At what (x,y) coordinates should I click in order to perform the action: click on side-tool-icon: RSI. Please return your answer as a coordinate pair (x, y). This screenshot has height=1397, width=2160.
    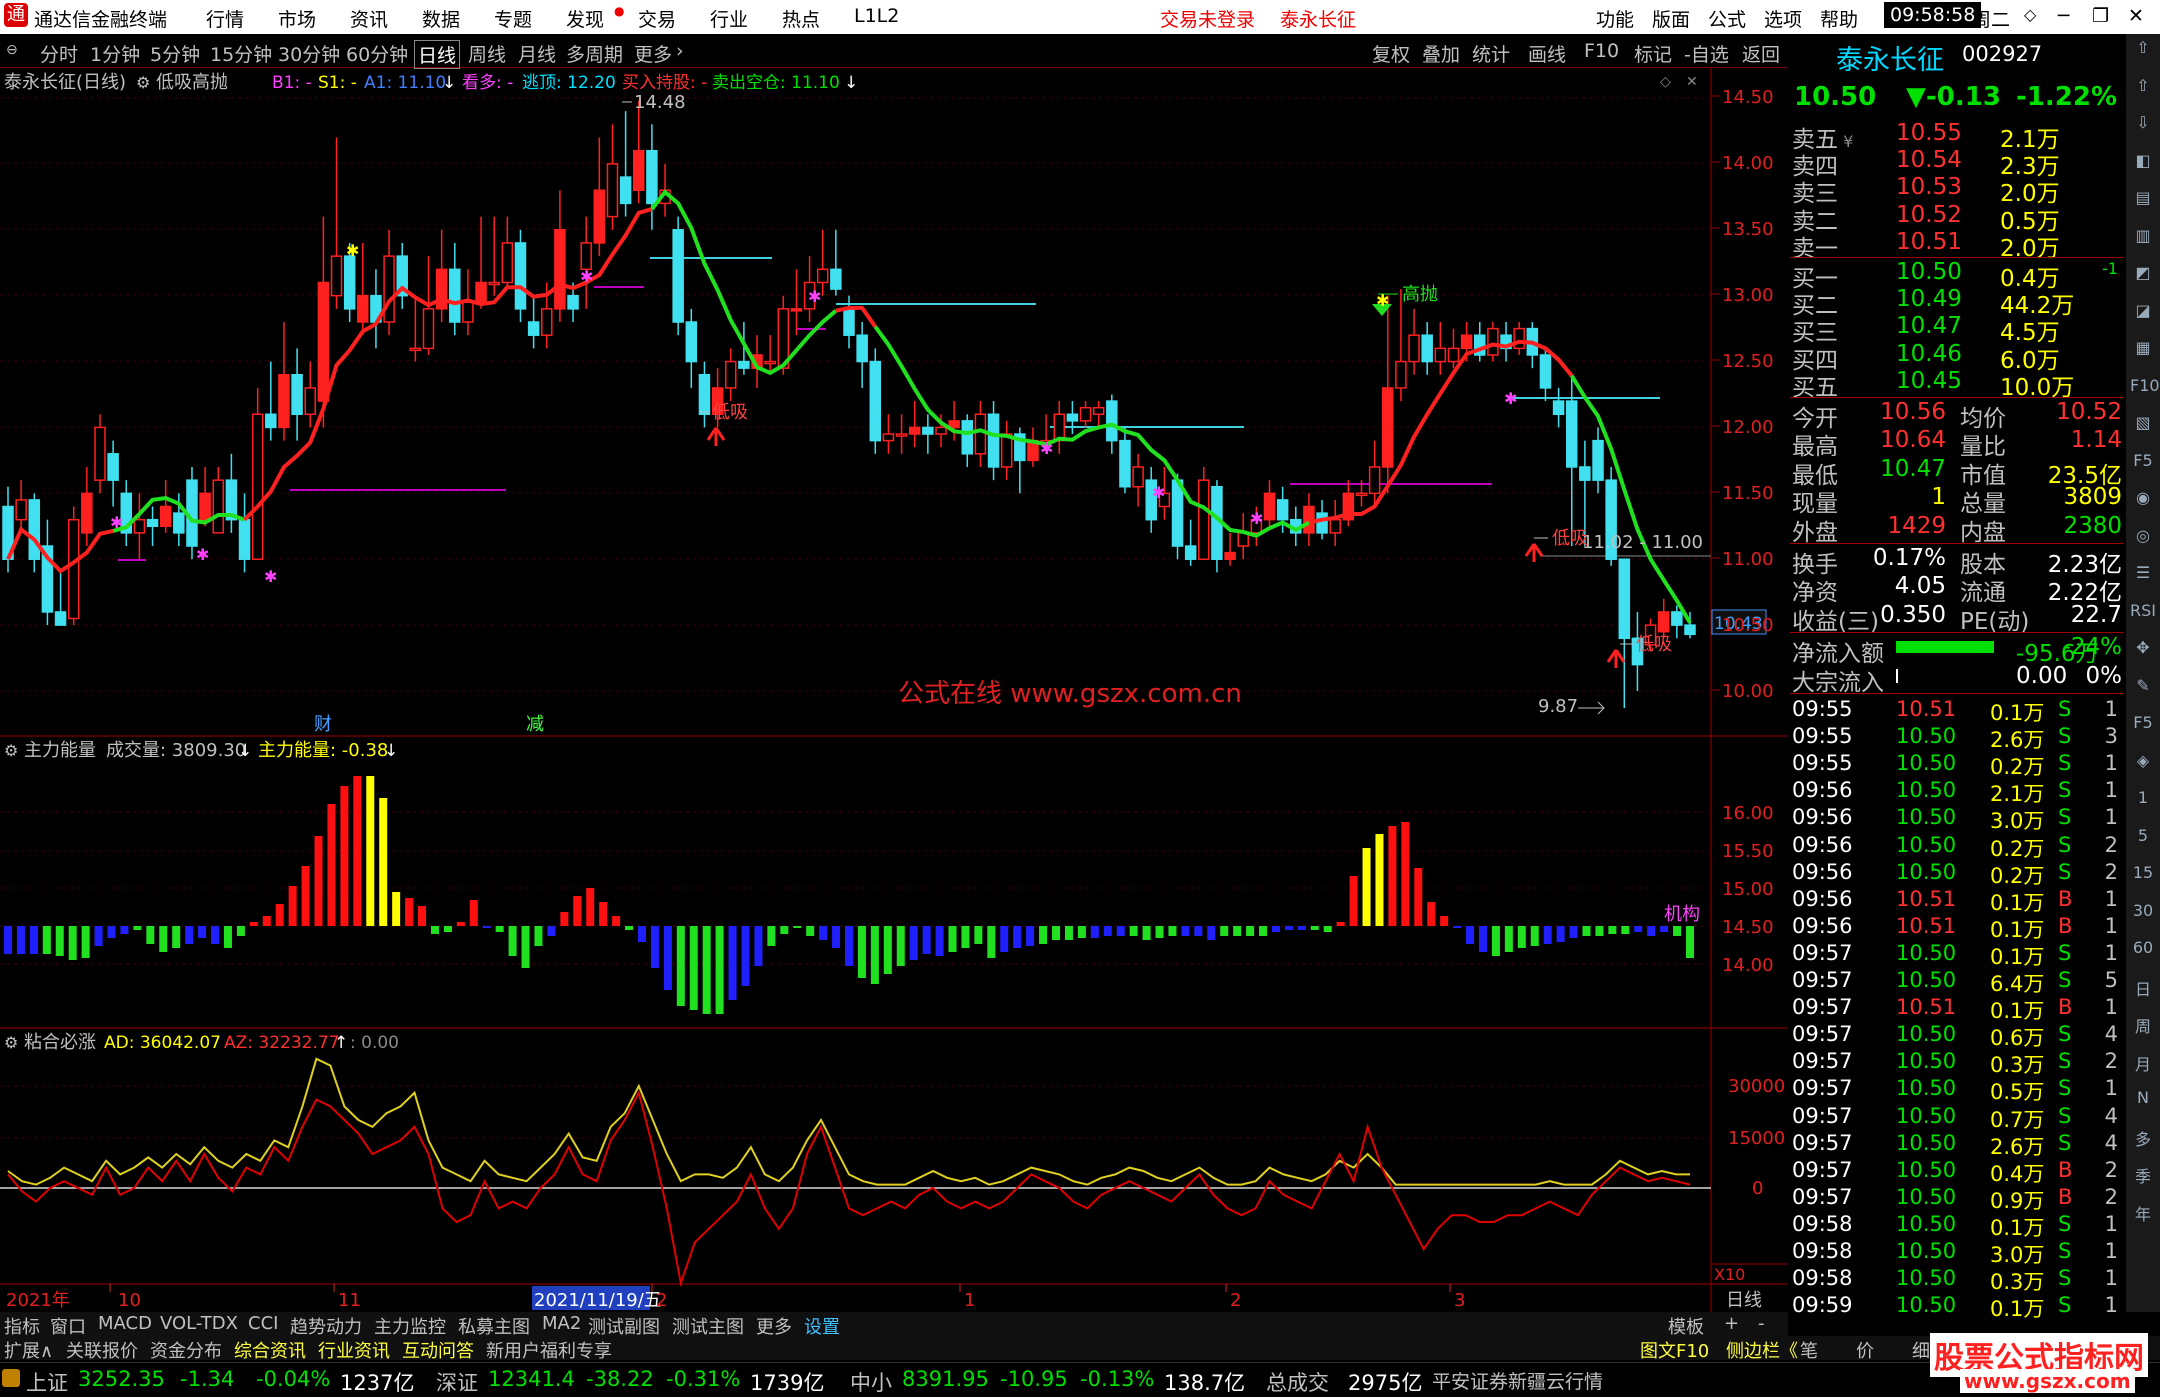
    Looking at the image, I should click on (2143, 614).